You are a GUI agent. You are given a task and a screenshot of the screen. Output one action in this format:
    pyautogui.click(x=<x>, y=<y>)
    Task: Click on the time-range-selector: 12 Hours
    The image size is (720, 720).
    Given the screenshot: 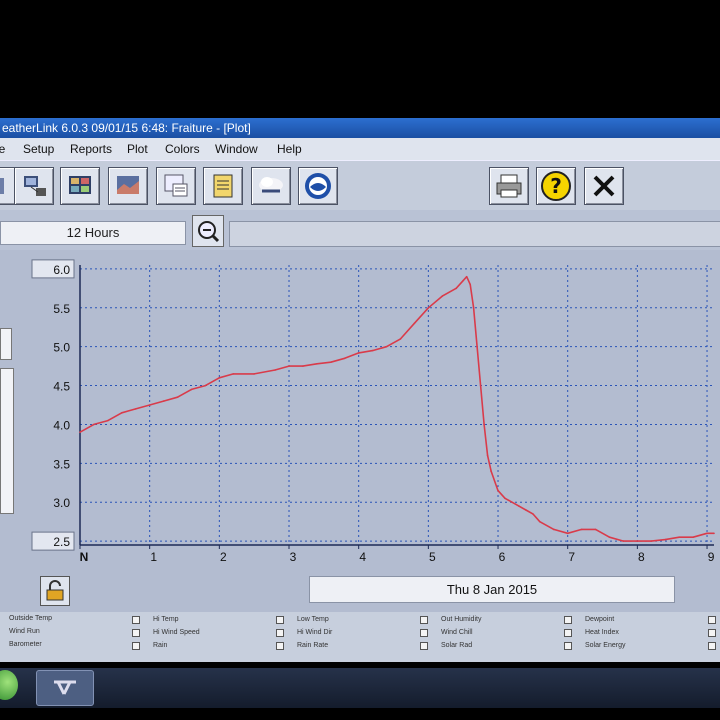 What is the action you would take?
    pyautogui.click(x=93, y=233)
    